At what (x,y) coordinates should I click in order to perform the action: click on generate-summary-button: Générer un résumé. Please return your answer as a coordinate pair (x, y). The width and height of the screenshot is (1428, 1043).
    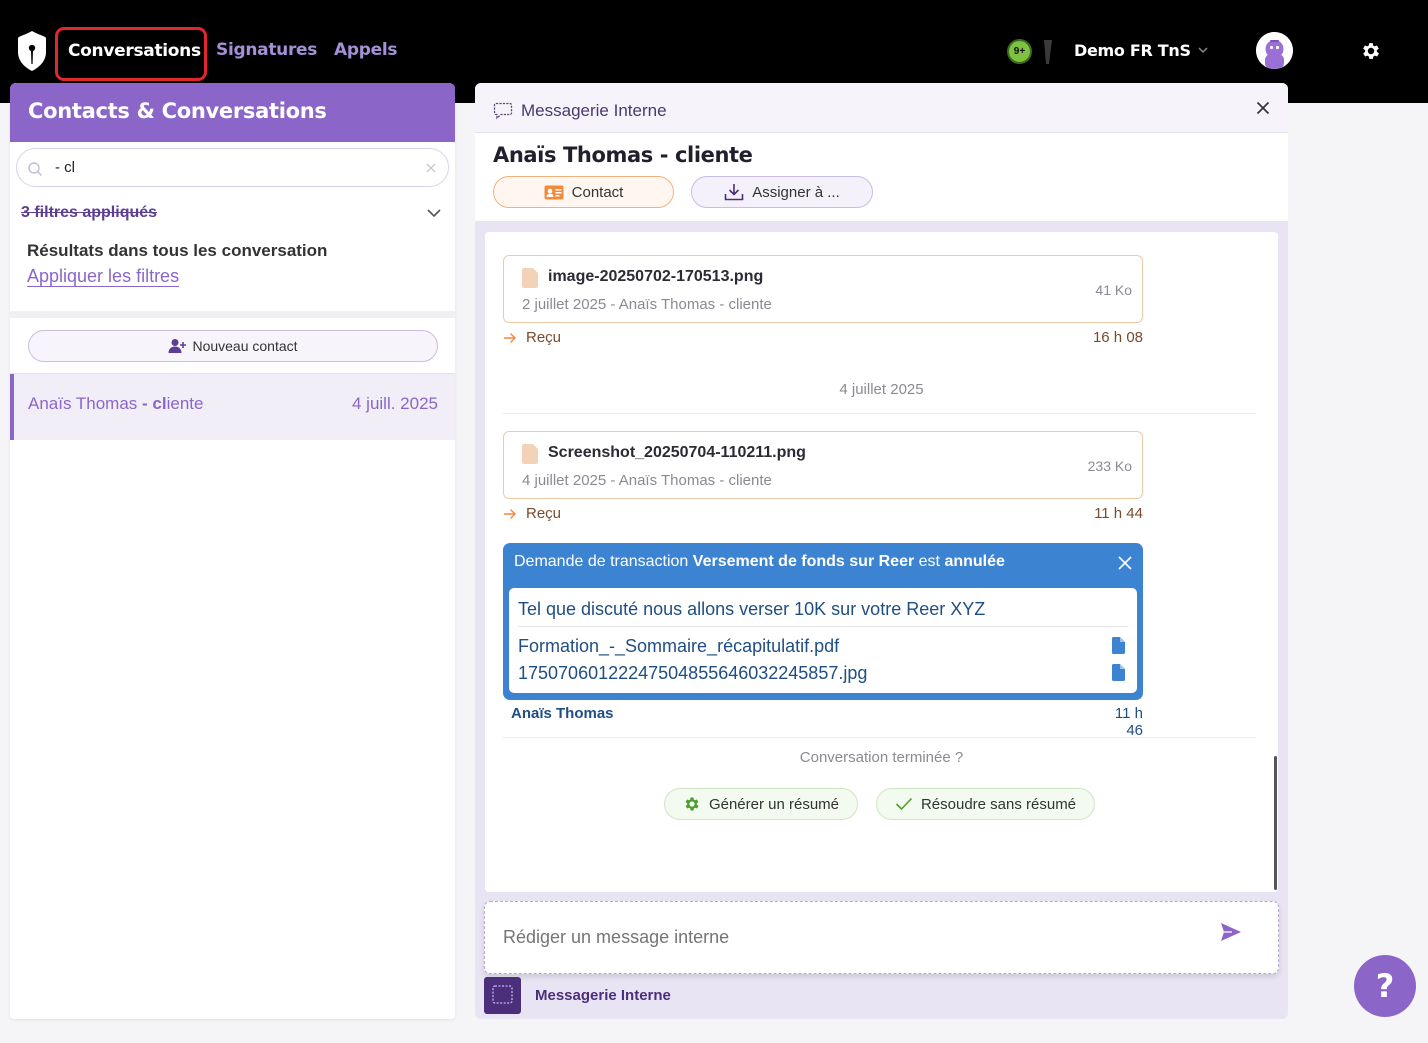
    Looking at the image, I should click on (761, 804).